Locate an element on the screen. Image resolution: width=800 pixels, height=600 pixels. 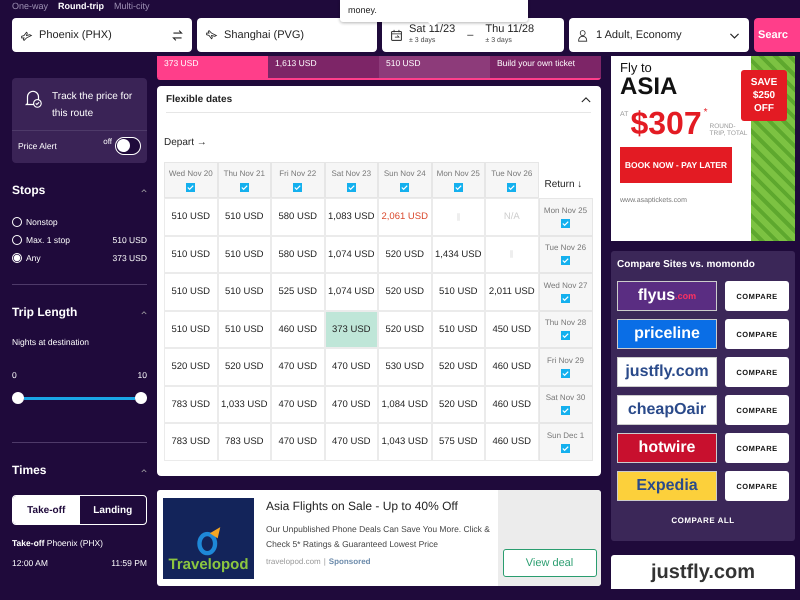
price-cell: 1,033 USD is located at coordinates (244, 404).